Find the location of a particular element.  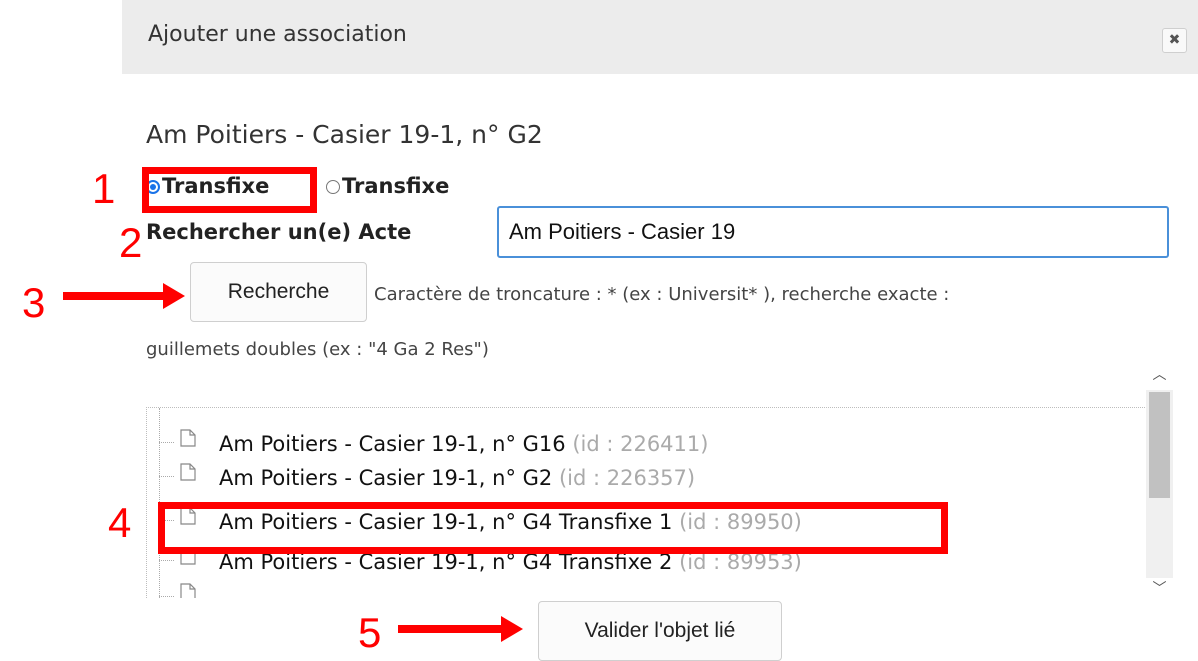

results-scrollbar: ︿ ﹀ is located at coordinates (1159, 482).